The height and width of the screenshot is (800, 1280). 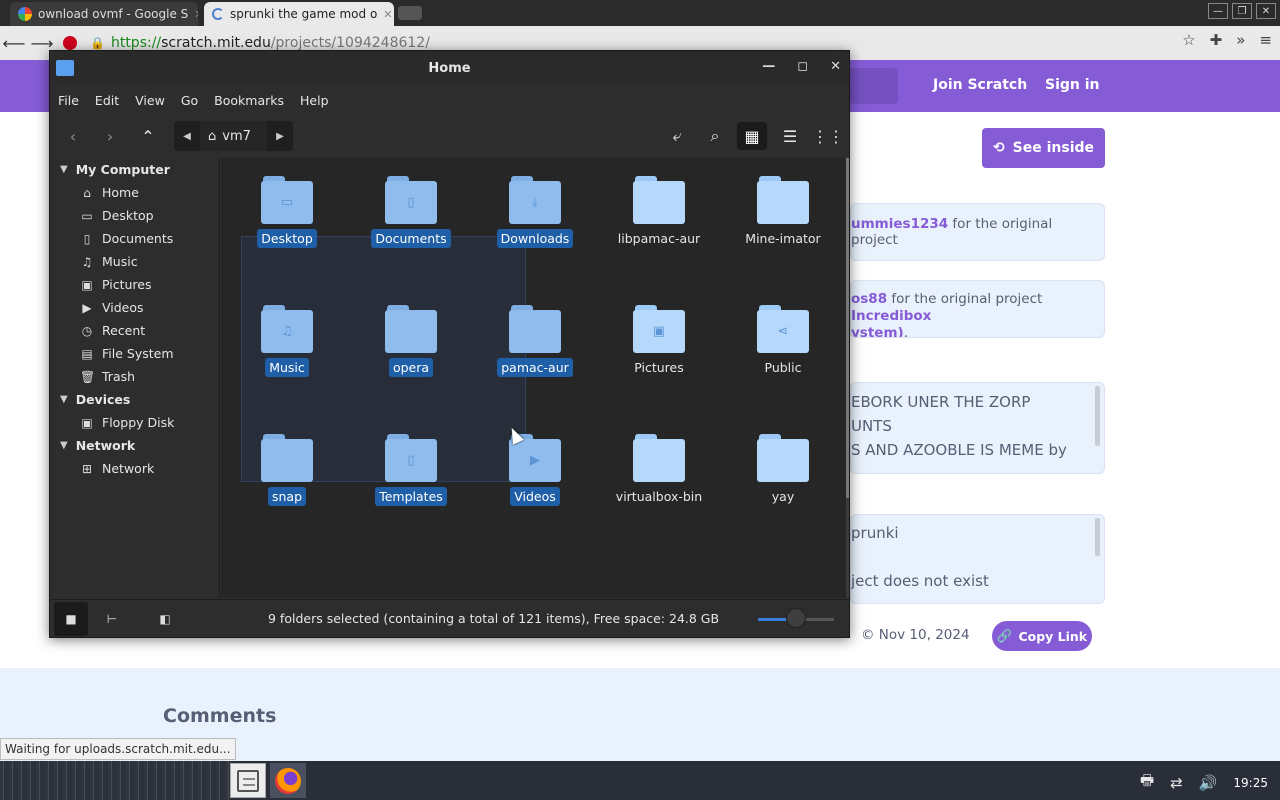 What do you see at coordinates (1097, 416) in the screenshot?
I see `instructions-scrollbar` at bounding box center [1097, 416].